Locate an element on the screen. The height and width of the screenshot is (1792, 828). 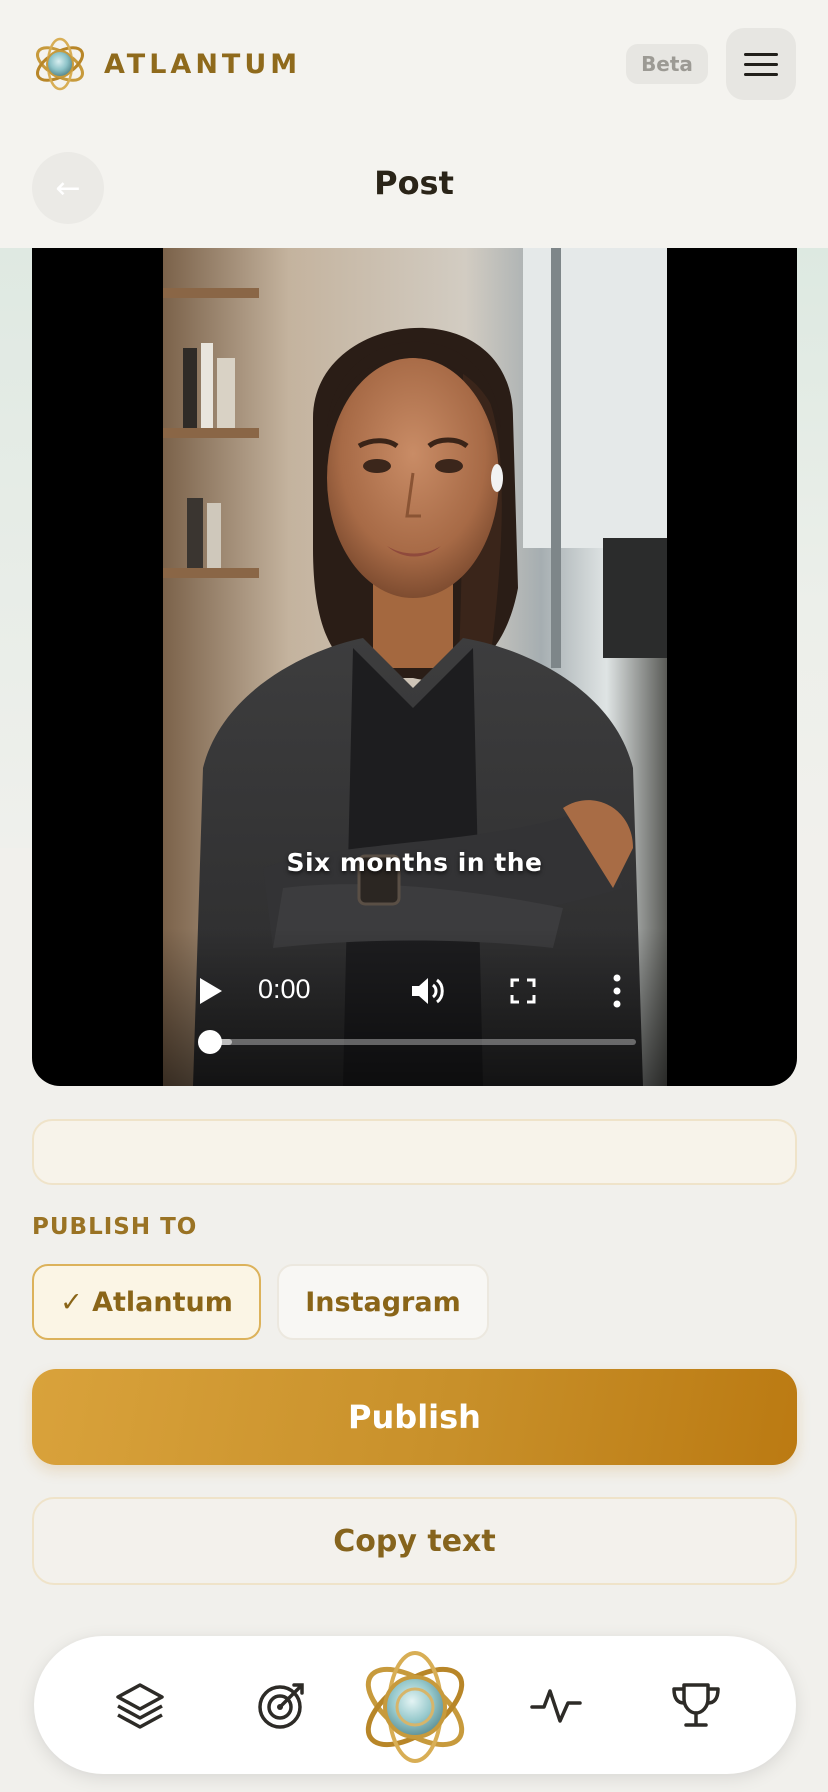
volume-icon is located at coordinates (428, 991).